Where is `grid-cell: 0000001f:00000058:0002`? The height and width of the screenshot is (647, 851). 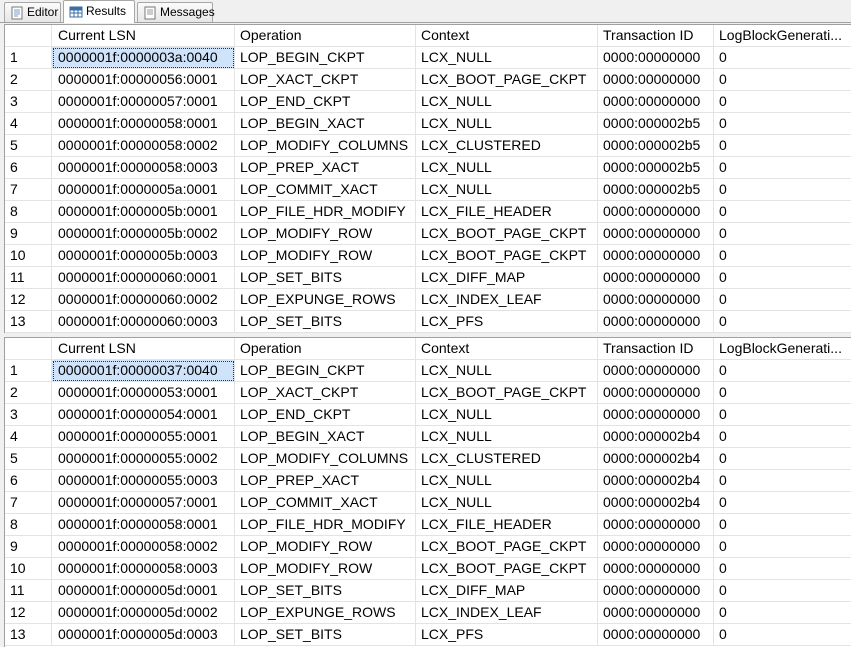 grid-cell: 0000001f:00000058:0002 is located at coordinates (143, 146).